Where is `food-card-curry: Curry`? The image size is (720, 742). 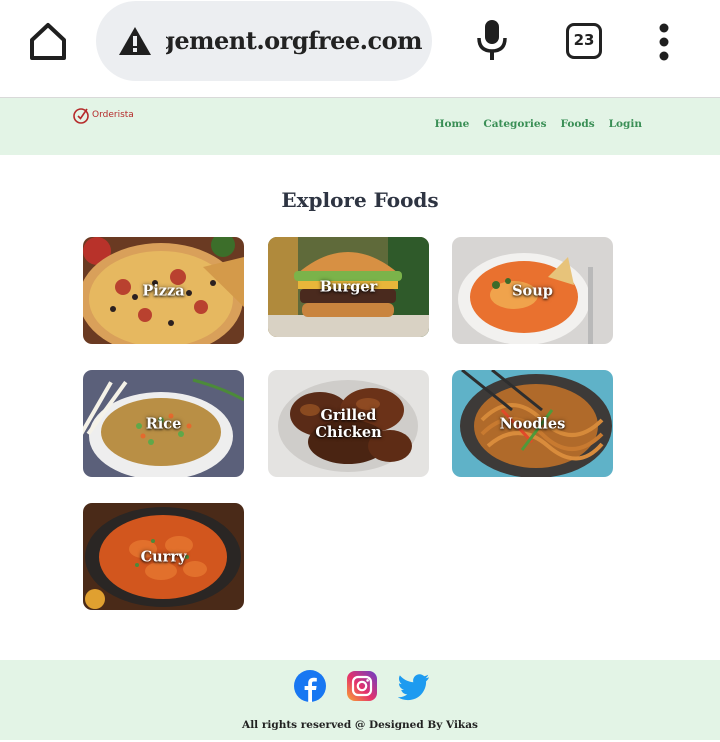
food-card-curry: Curry is located at coordinates (163, 556).